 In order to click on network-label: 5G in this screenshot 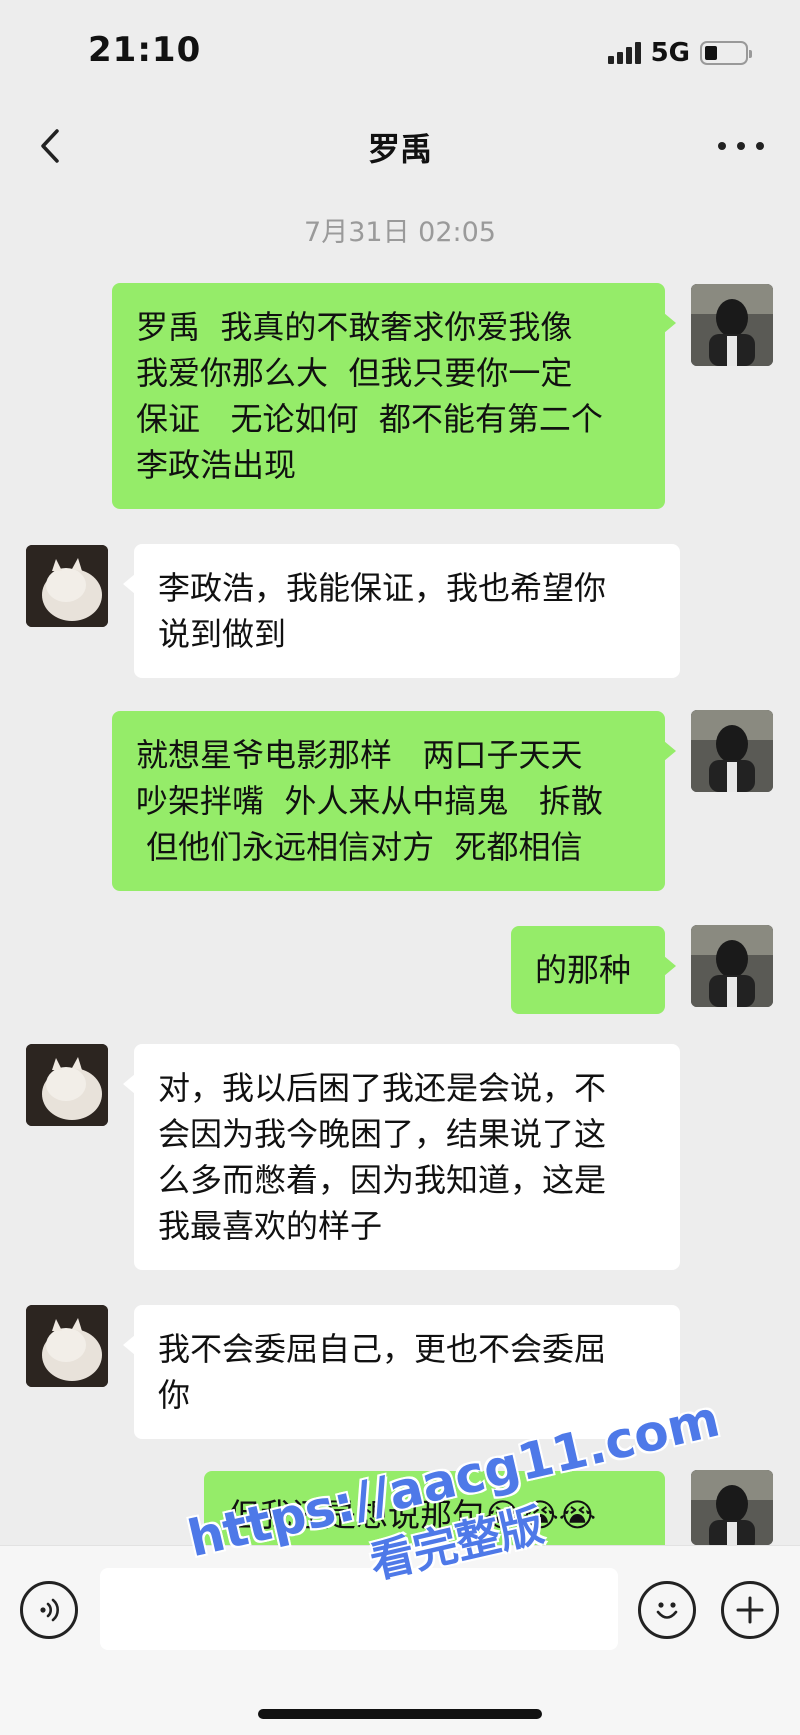, I will do `click(670, 53)`.